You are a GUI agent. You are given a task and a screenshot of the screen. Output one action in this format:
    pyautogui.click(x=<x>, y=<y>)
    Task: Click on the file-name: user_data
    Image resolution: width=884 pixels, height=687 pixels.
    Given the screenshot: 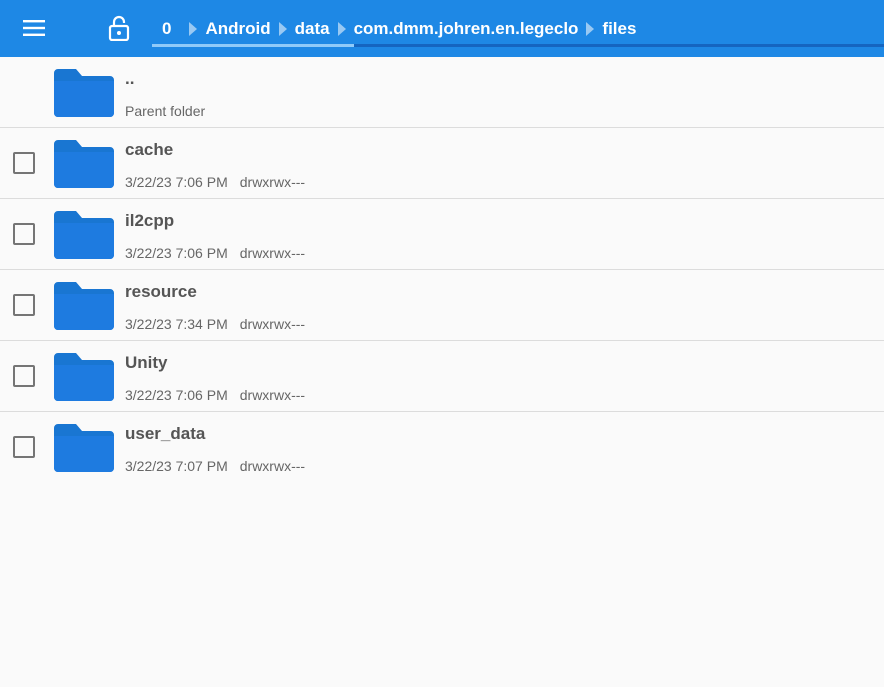 What is the action you would take?
    pyautogui.click(x=165, y=433)
    